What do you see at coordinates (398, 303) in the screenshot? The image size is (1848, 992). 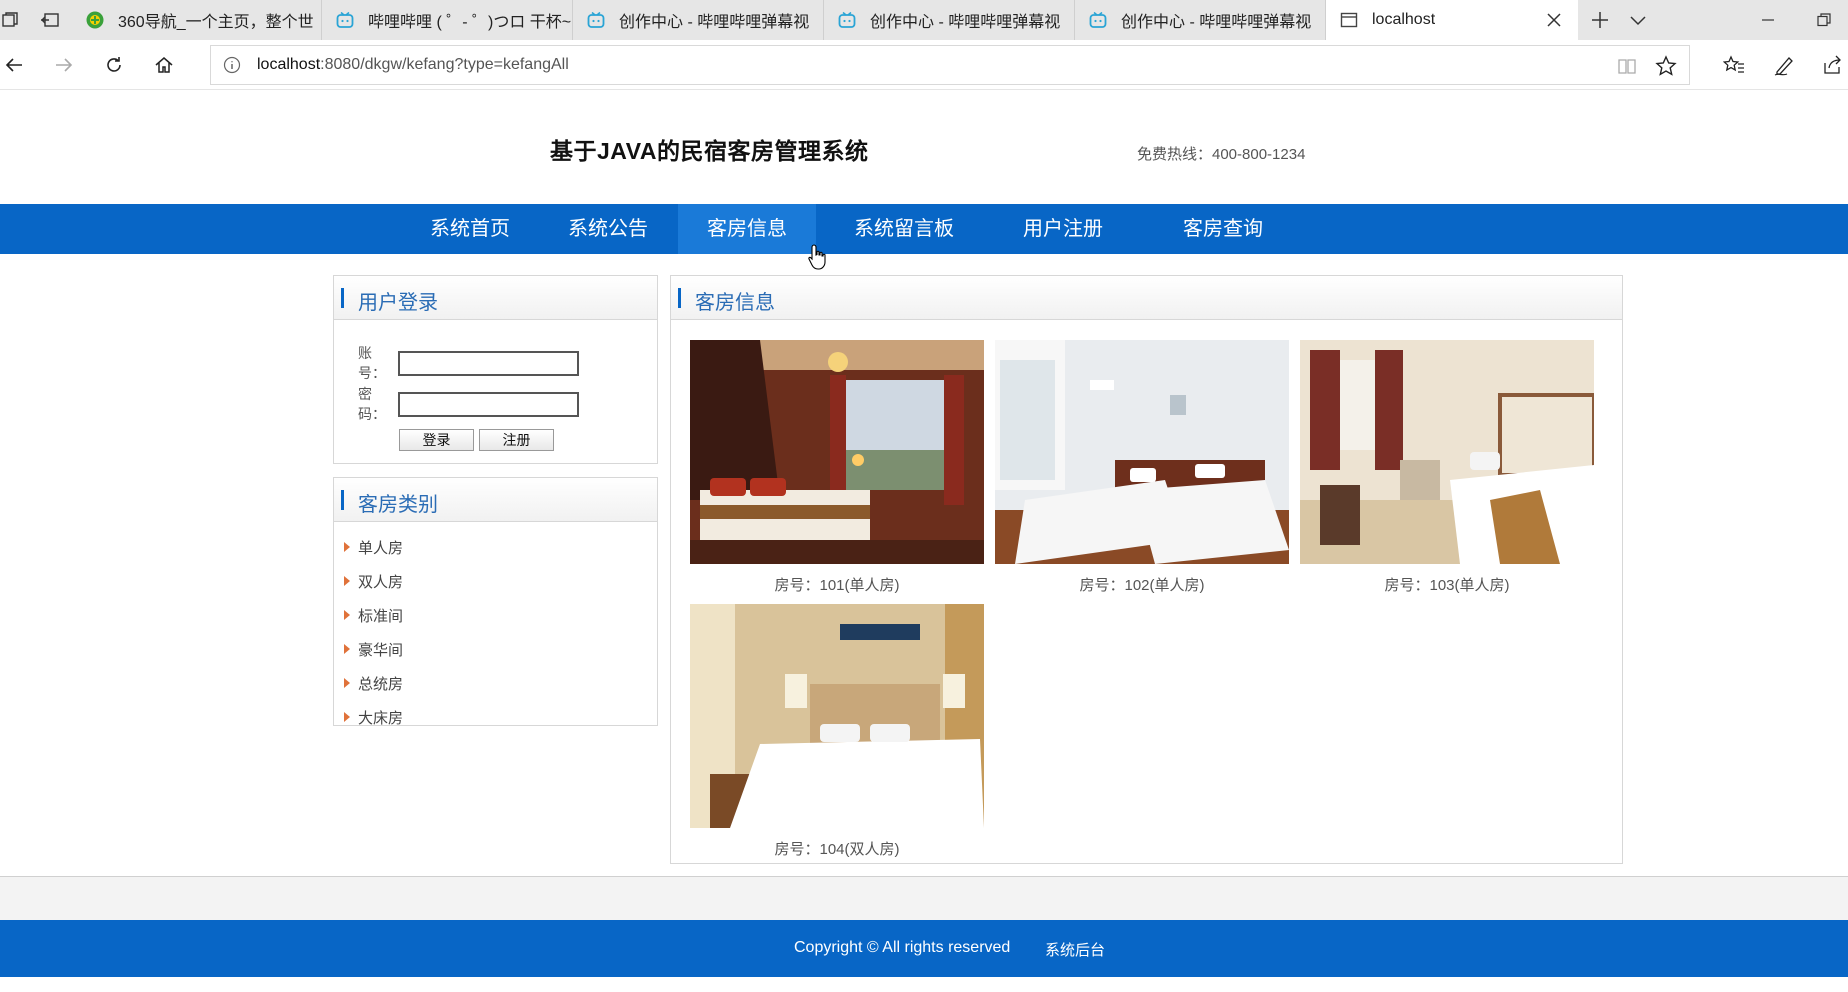 I see `login-panel-title: 用户登录` at bounding box center [398, 303].